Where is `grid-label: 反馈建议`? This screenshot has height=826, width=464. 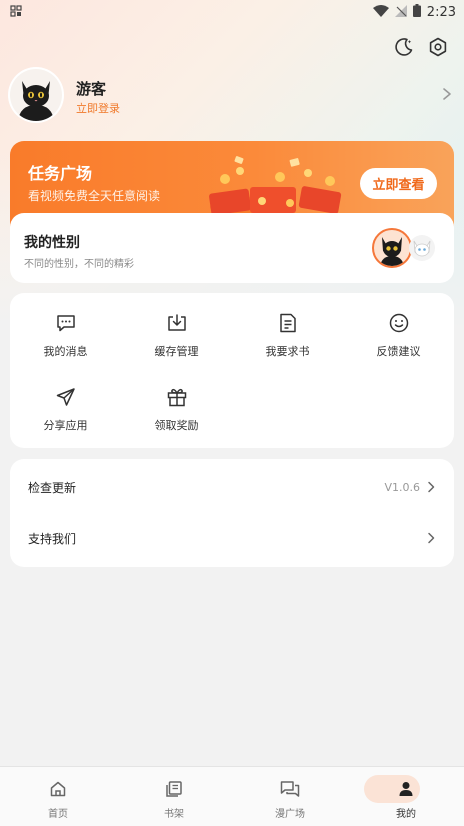
grid-label: 反馈建议 is located at coordinates (398, 351).